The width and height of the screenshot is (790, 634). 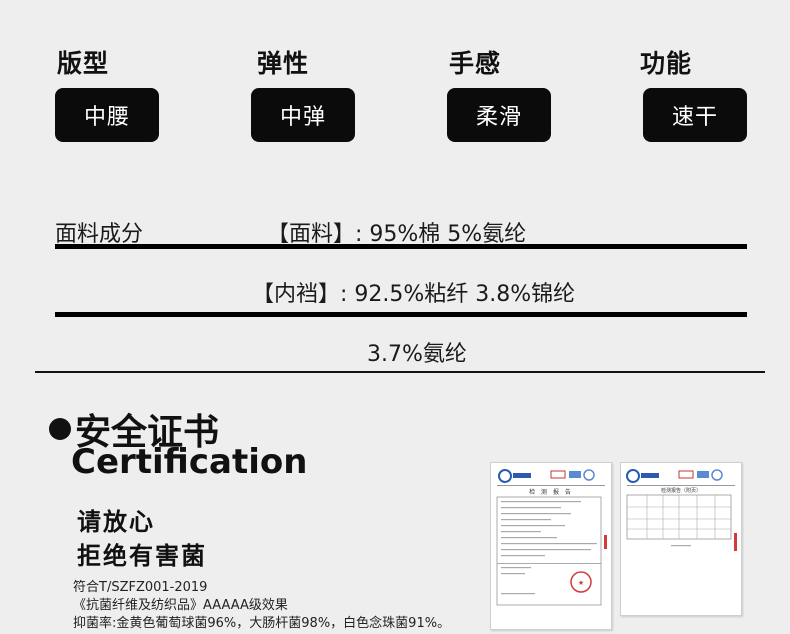 I want to click on test-report-appendix-title: 检测报告（附页）, so click(x=680, y=491).